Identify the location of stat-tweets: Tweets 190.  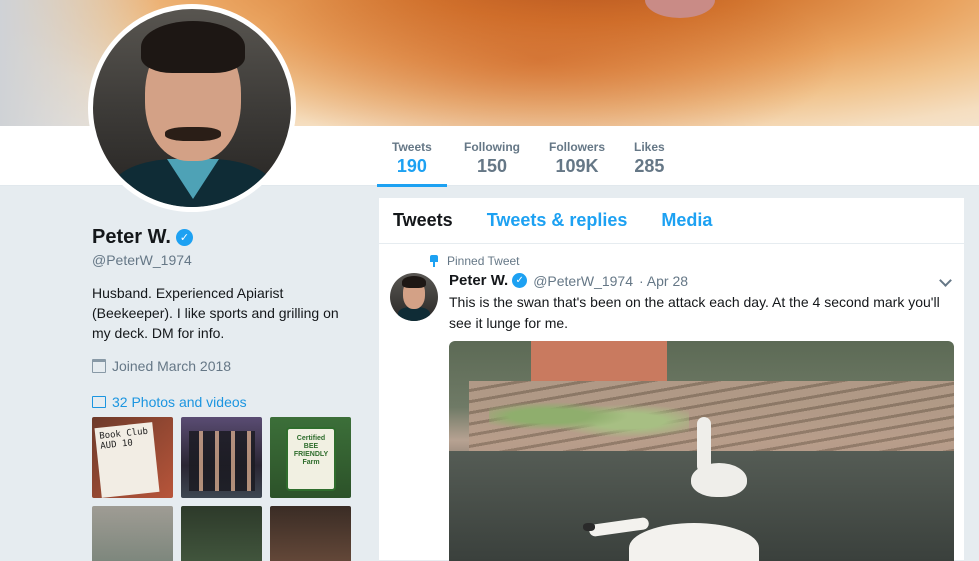
(412, 163).